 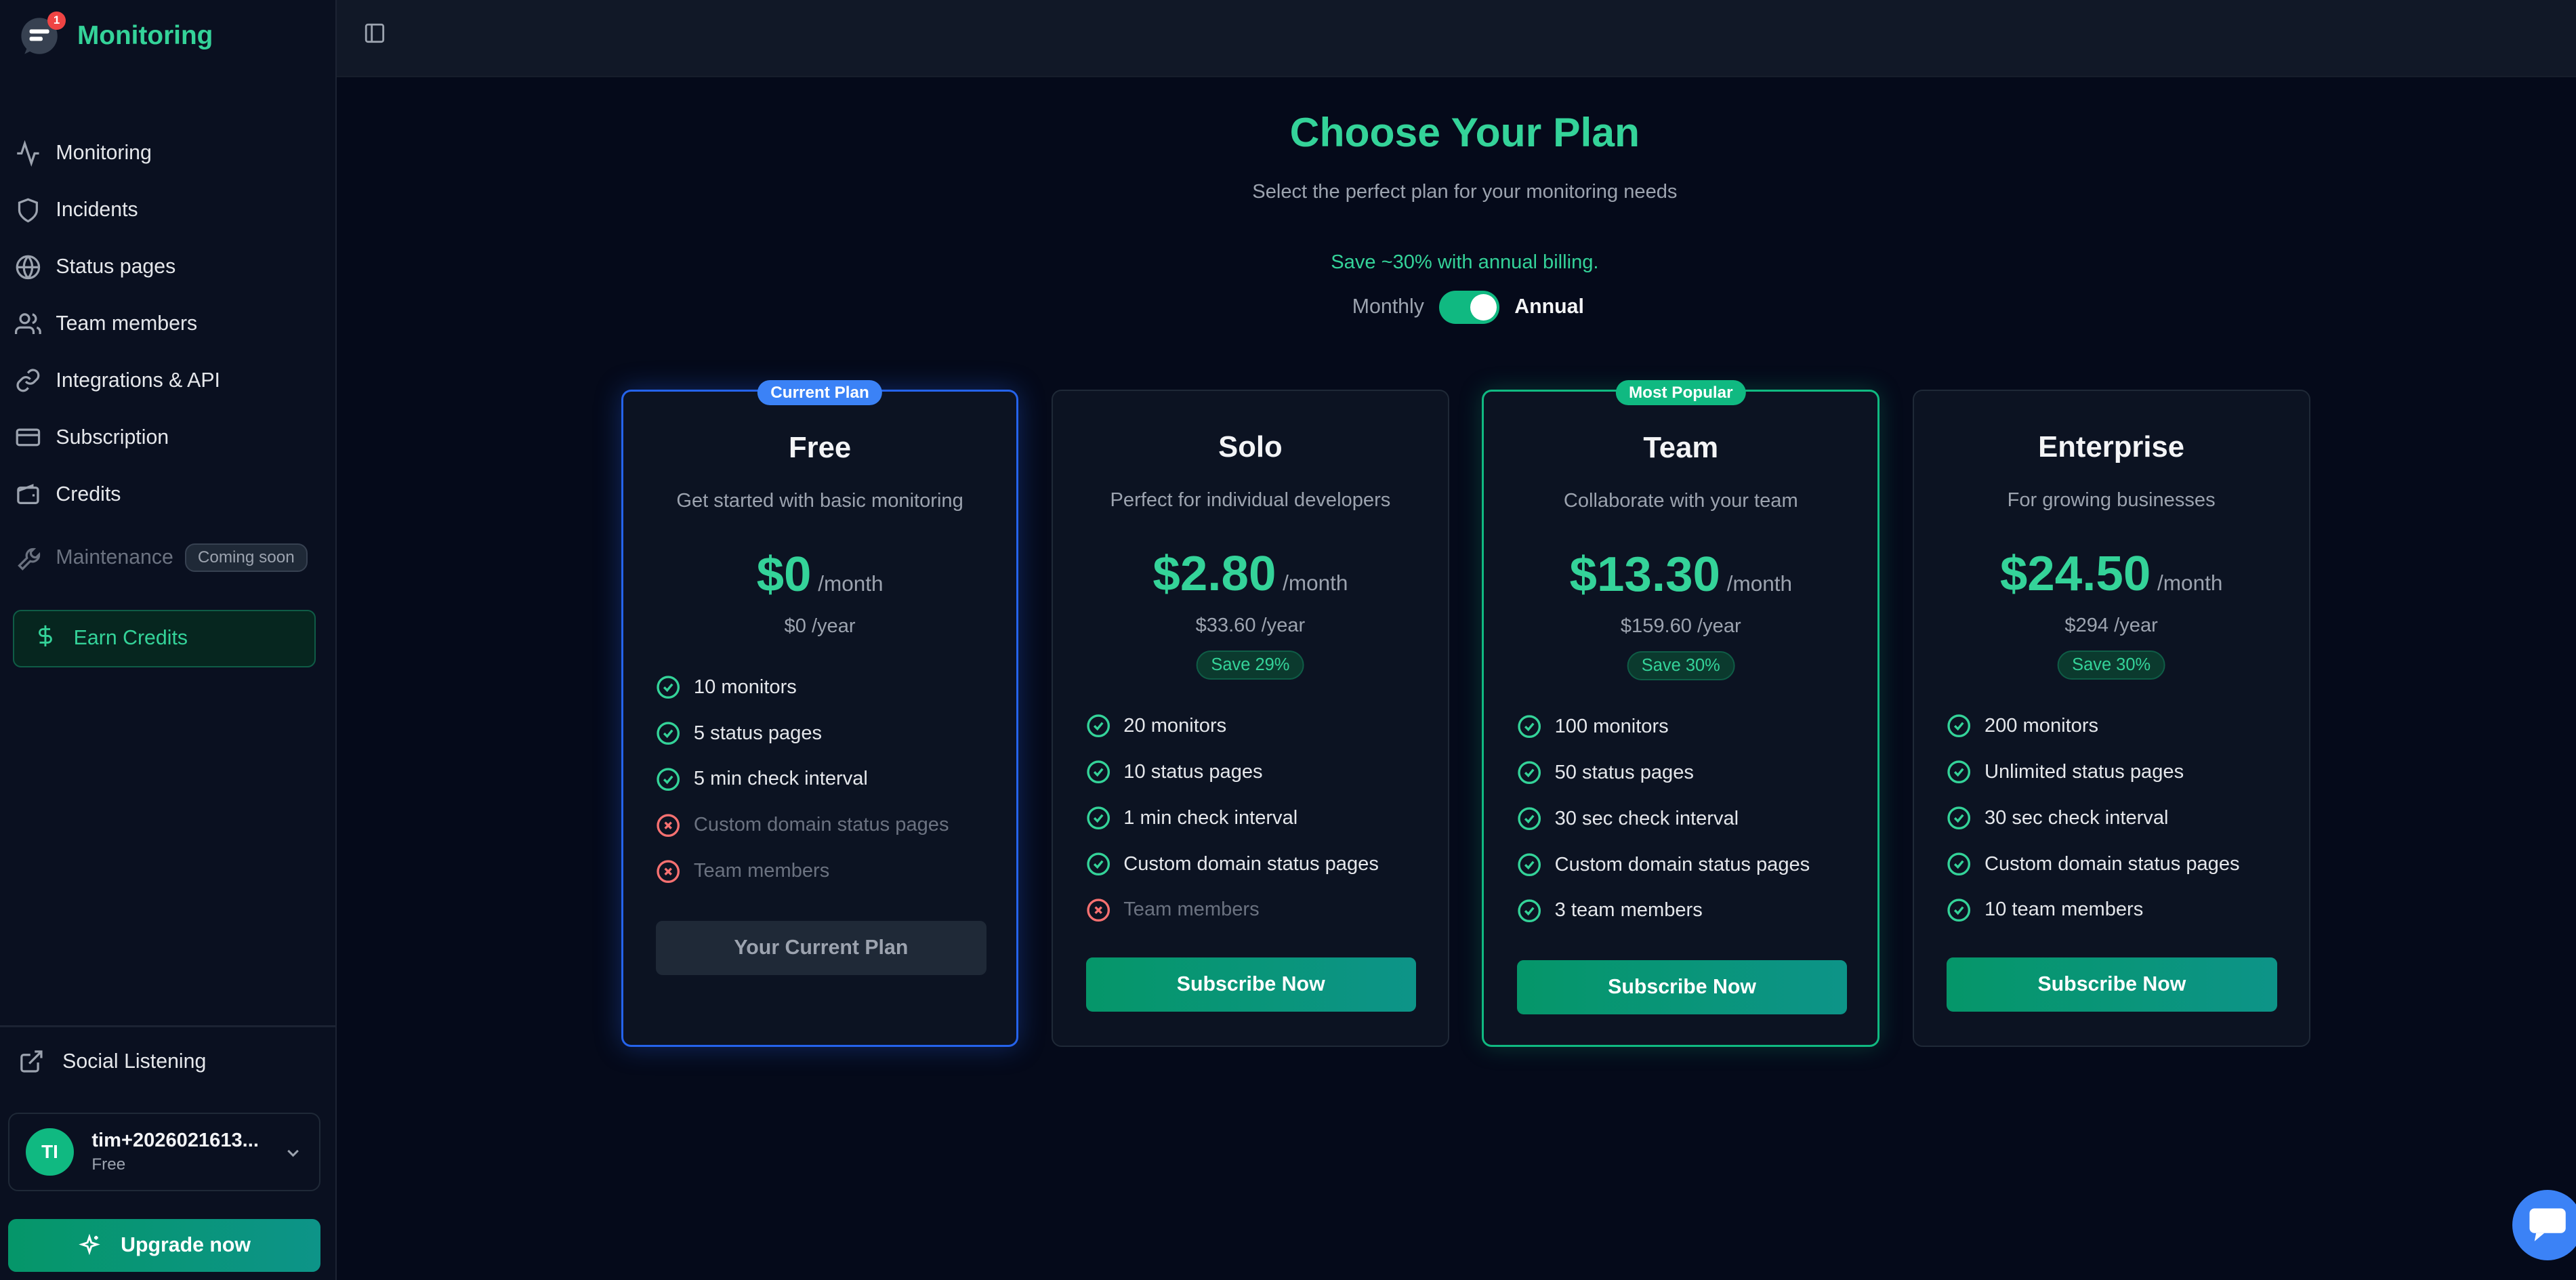 What do you see at coordinates (43, 33) in the screenshot?
I see `chat-logo-icon: 1` at bounding box center [43, 33].